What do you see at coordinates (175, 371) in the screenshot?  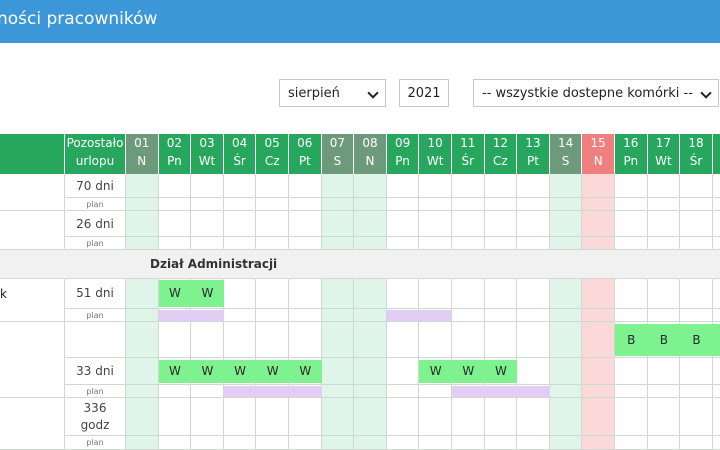 I see `absence-mark-02: W` at bounding box center [175, 371].